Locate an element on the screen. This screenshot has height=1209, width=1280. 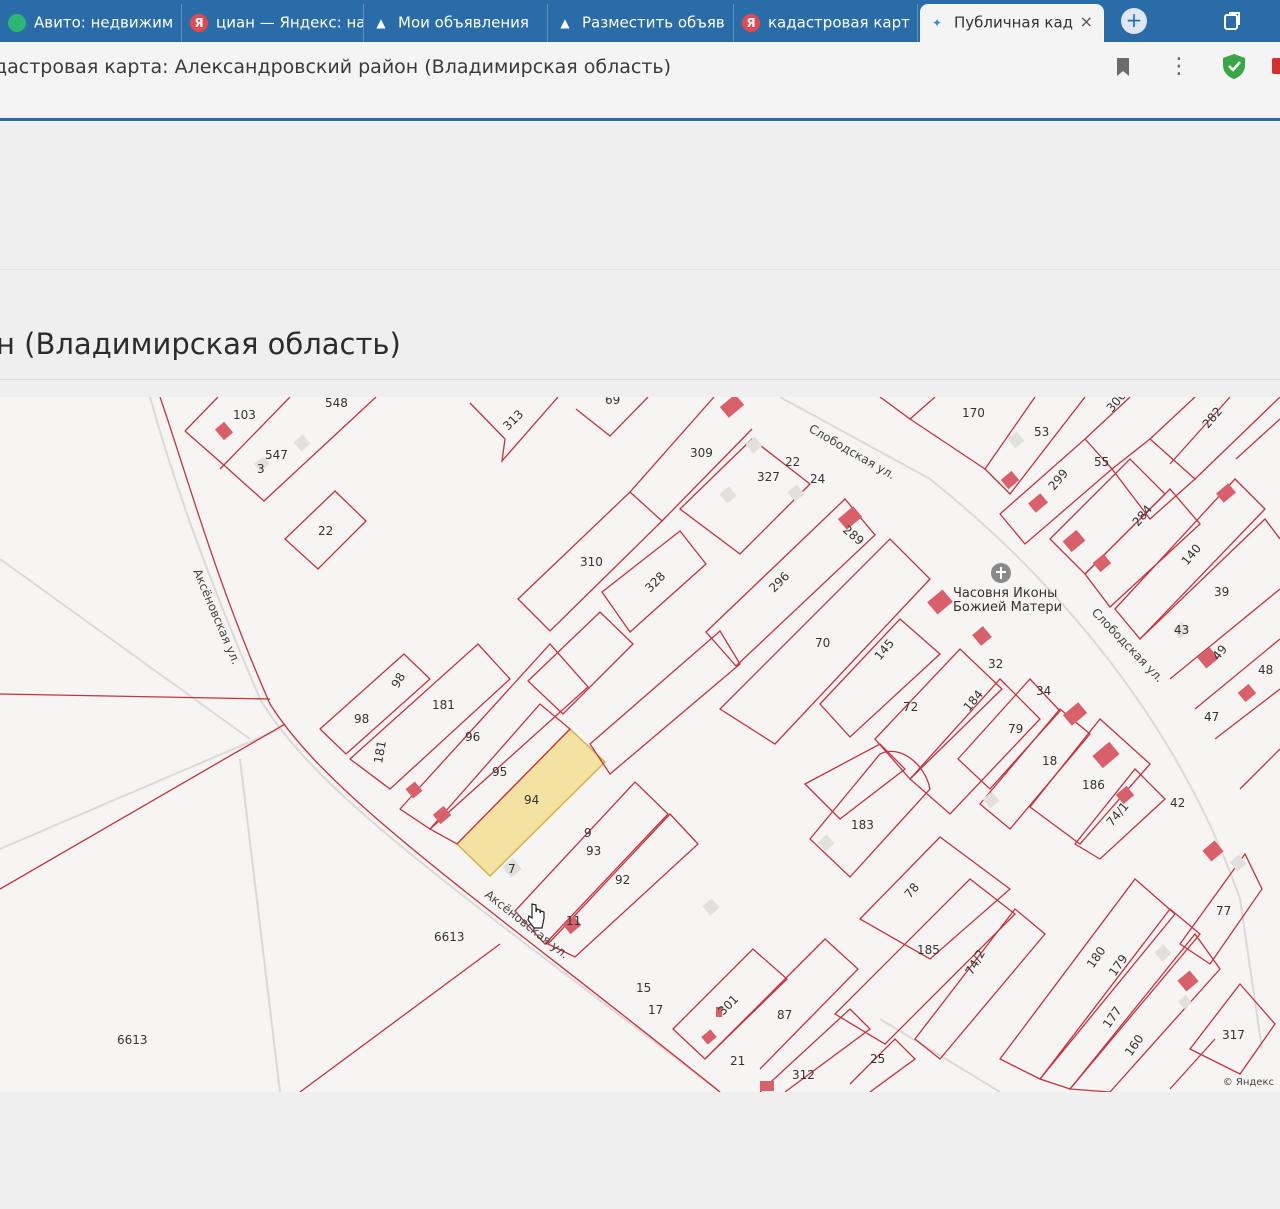
tab-overview-icon is located at coordinates (1232, 21).